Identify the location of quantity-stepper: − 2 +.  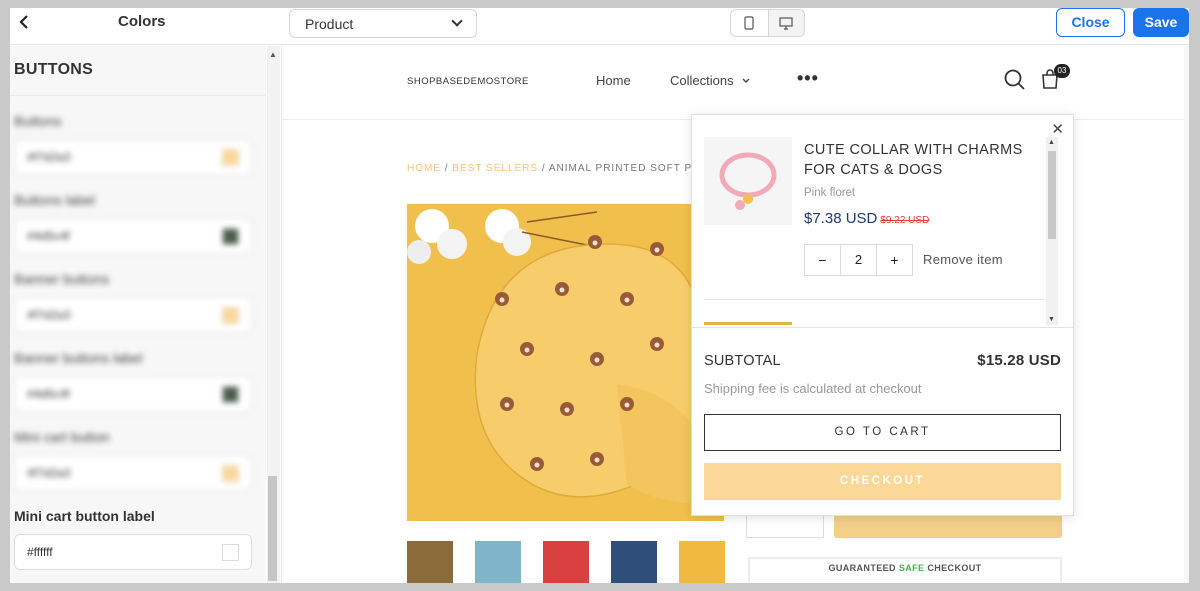
(858, 260).